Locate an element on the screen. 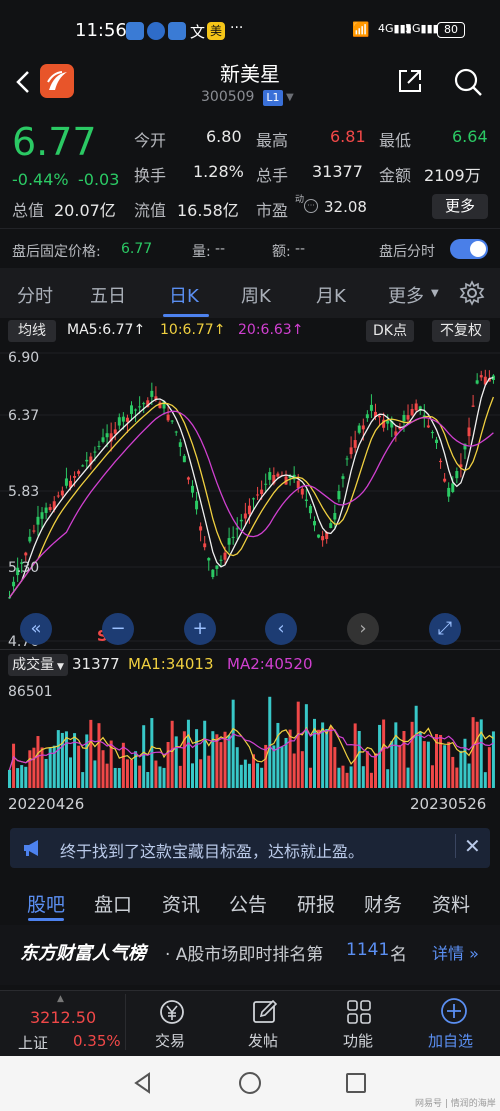 The width and height of the screenshot is (500, 1111). more-button: 更多 is located at coordinates (460, 206).